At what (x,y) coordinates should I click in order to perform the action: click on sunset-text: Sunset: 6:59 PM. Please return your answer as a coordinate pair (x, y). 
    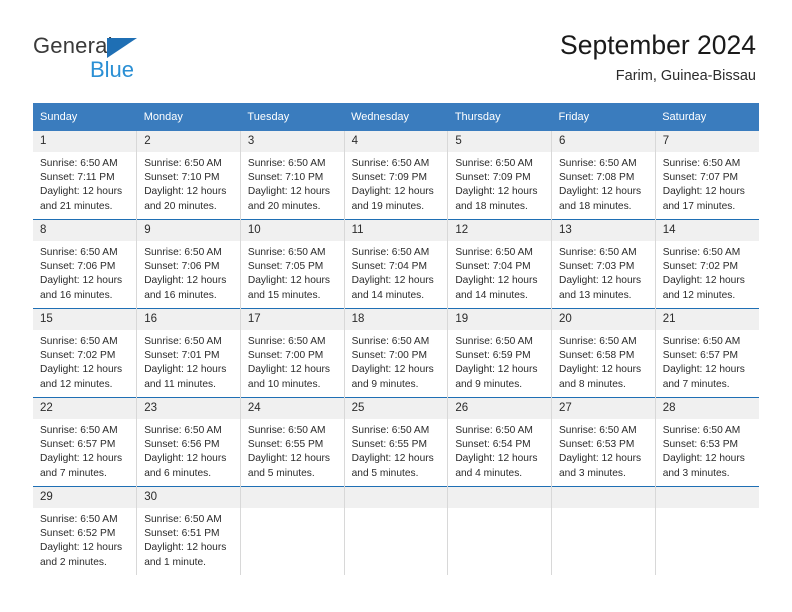
    Looking at the image, I should click on (493, 356).